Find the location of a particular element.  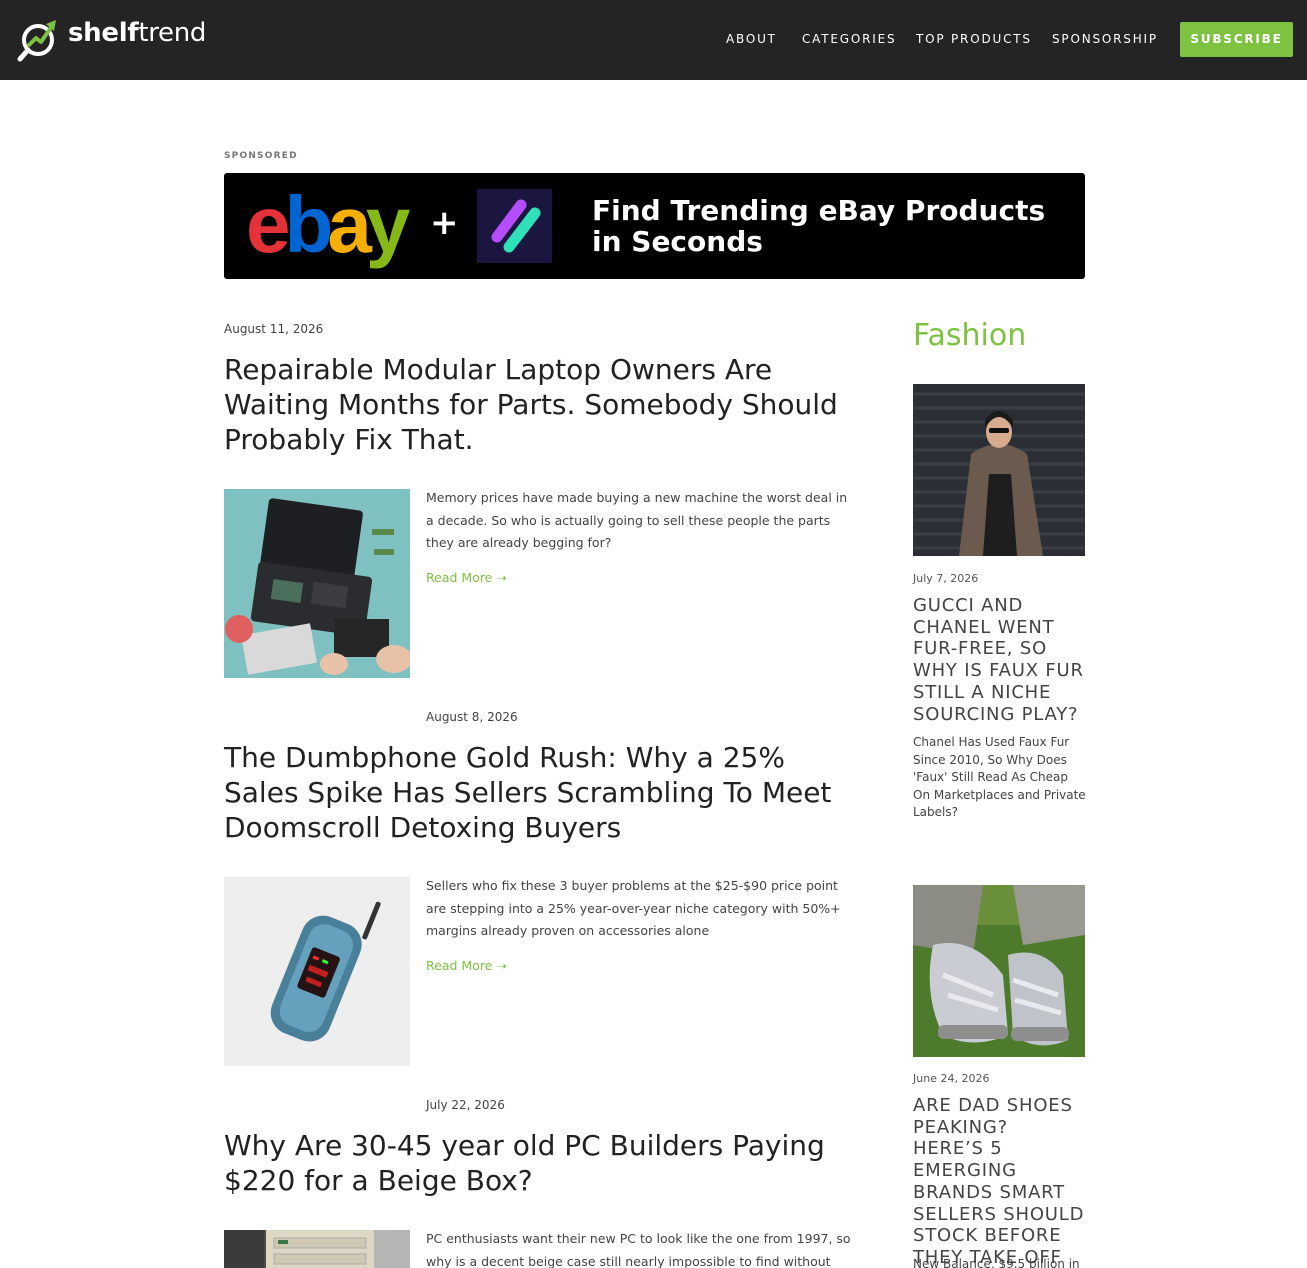

trend-magnifier-icon is located at coordinates (36, 41).